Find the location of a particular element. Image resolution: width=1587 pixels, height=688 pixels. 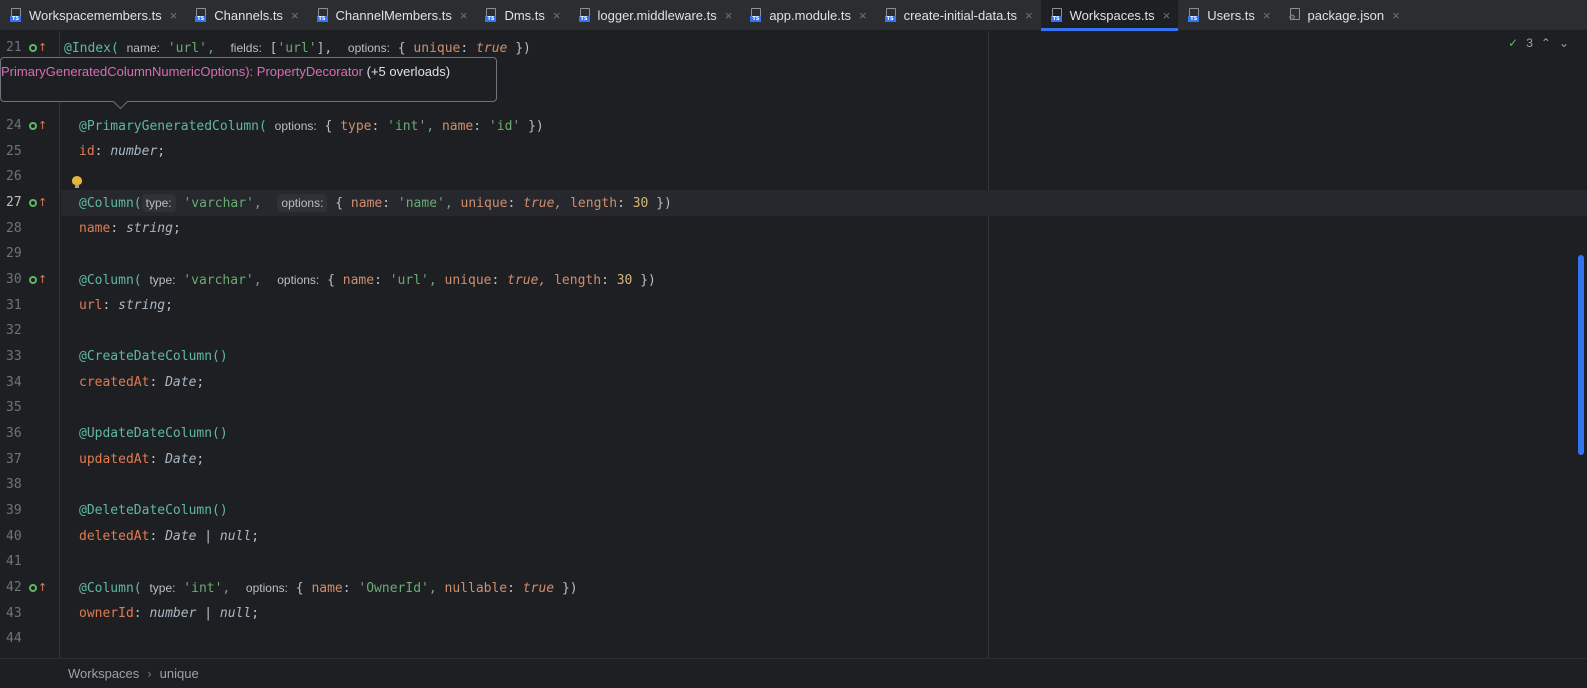

punct-token: { is located at coordinates (331, 280).